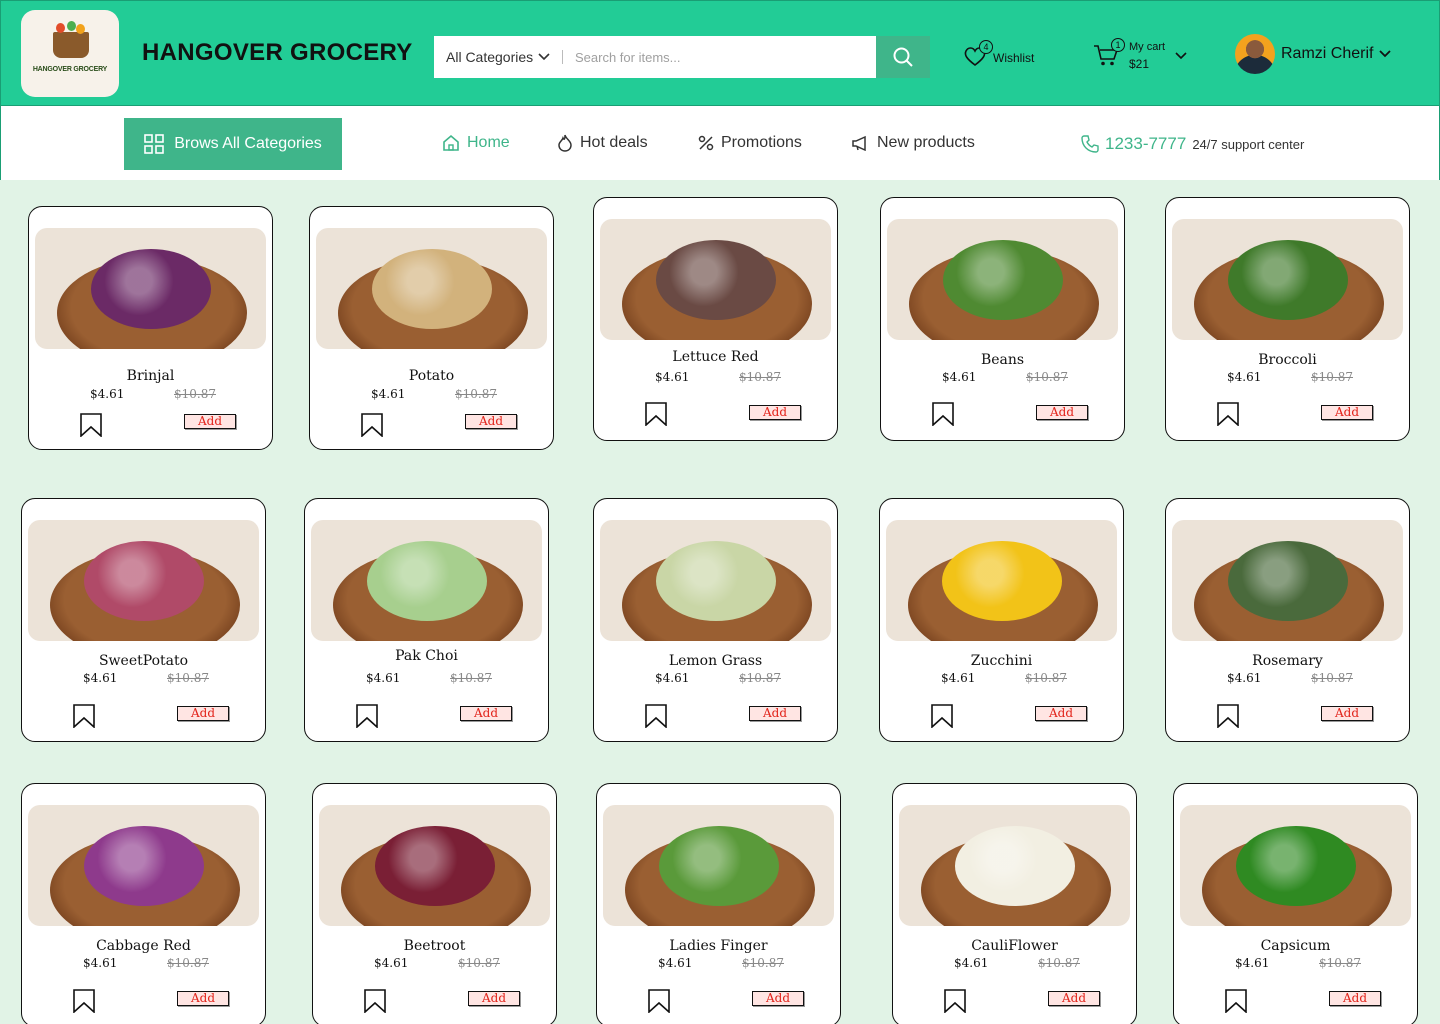  What do you see at coordinates (1192, 144) in the screenshot?
I see `support-contact: 1233-7777 24/7 support center` at bounding box center [1192, 144].